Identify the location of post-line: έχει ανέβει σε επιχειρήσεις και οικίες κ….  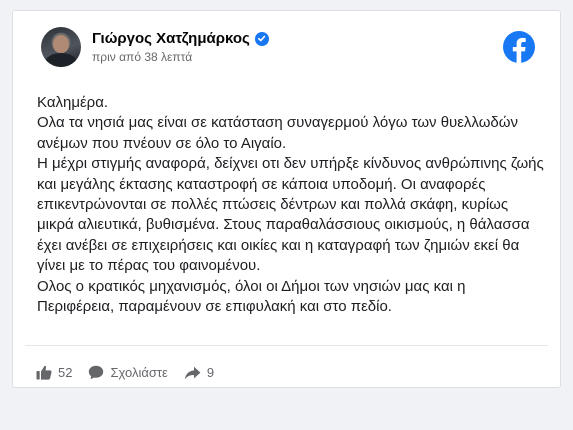
(278, 245).